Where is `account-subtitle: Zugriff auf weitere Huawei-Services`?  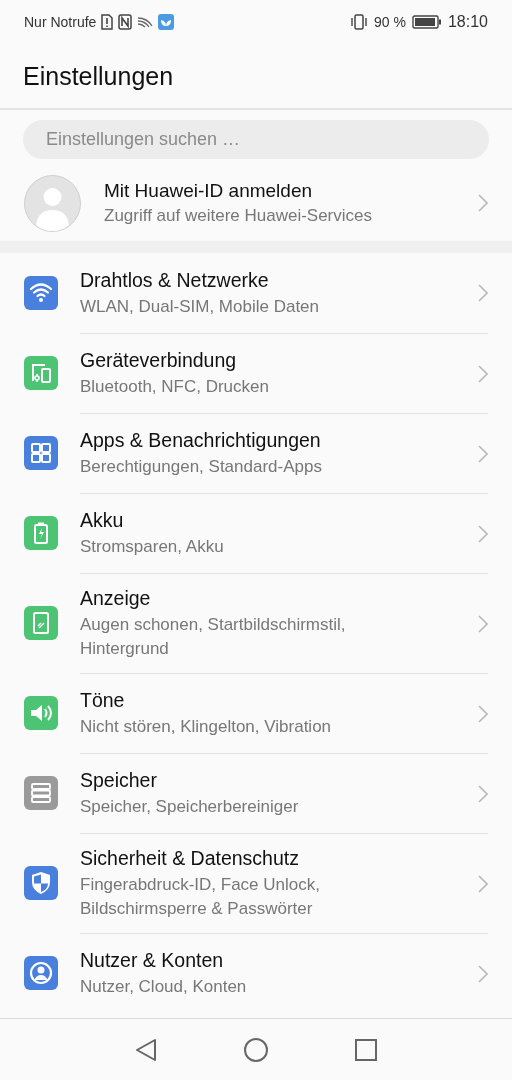 account-subtitle: Zugriff auf weitere Huawei-Services is located at coordinates (238, 216).